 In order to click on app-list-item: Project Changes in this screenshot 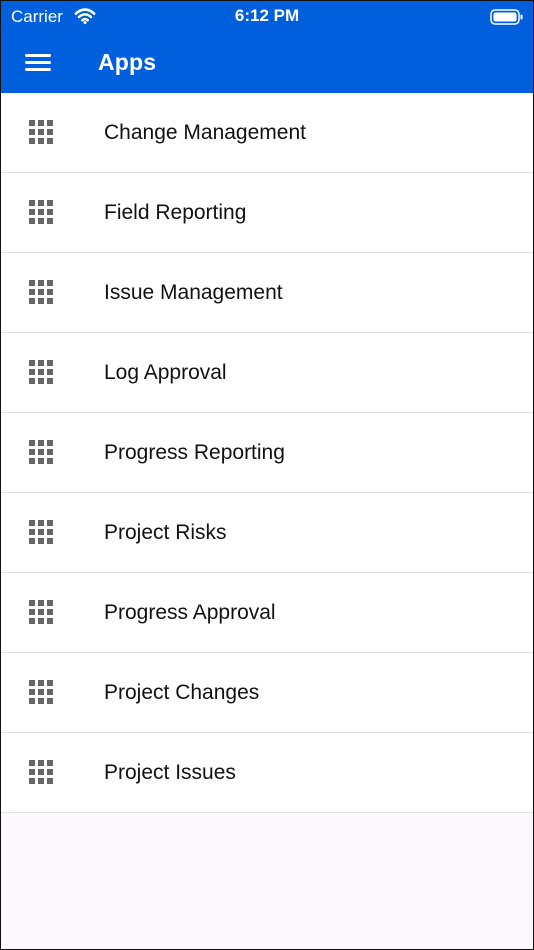, I will do `click(267, 693)`.